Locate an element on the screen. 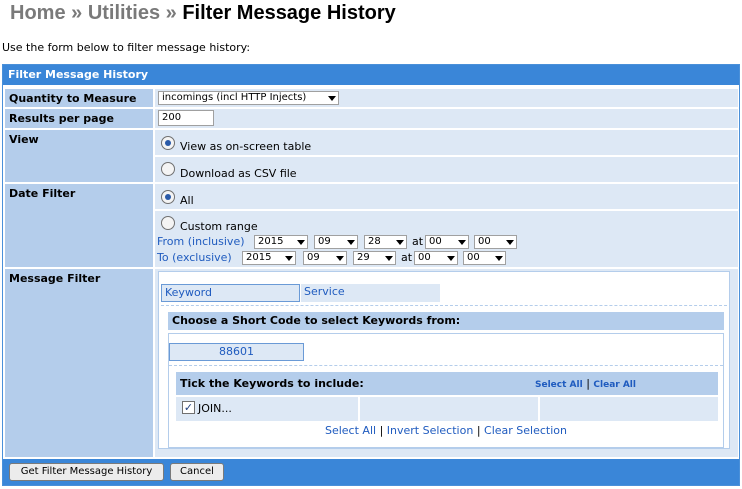 This screenshot has height=489, width=742. from-day-select: 28 is located at coordinates (385, 242).